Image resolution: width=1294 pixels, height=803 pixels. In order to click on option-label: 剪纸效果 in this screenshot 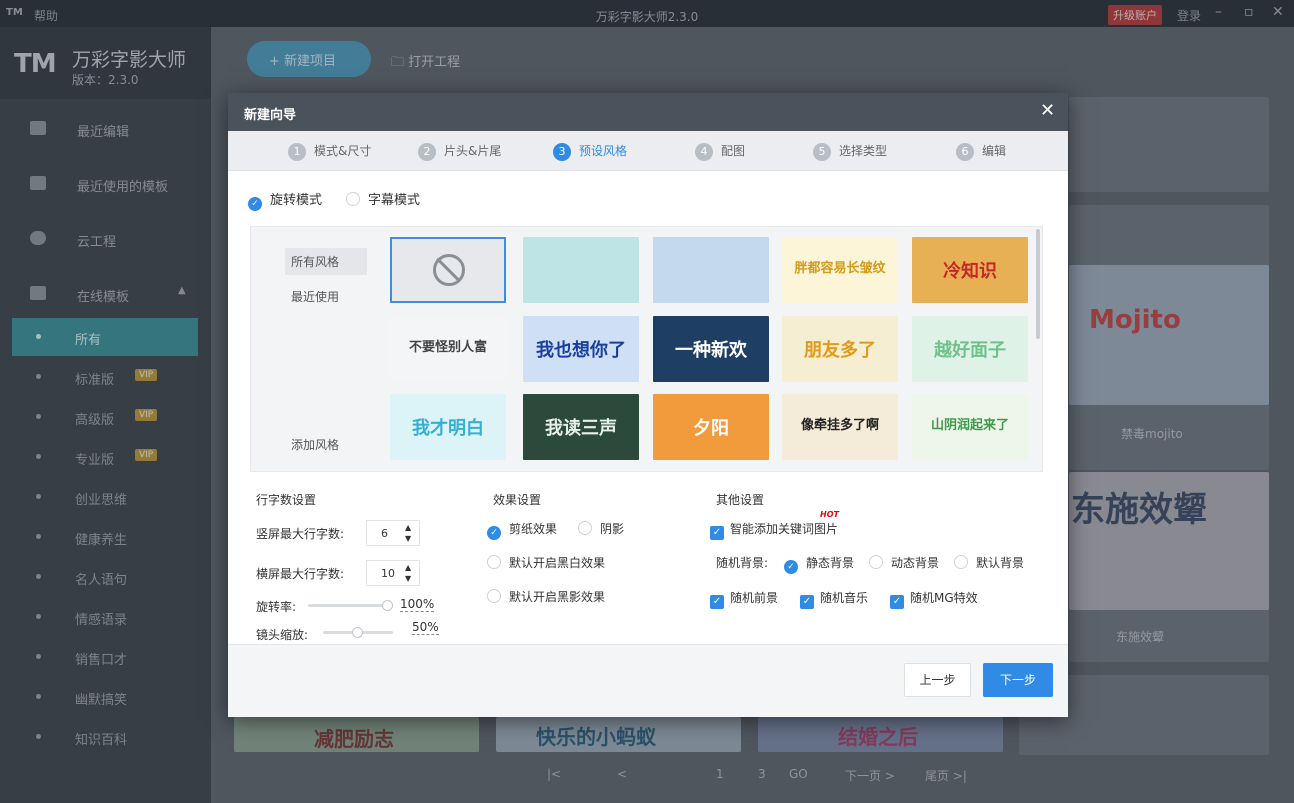, I will do `click(533, 529)`.